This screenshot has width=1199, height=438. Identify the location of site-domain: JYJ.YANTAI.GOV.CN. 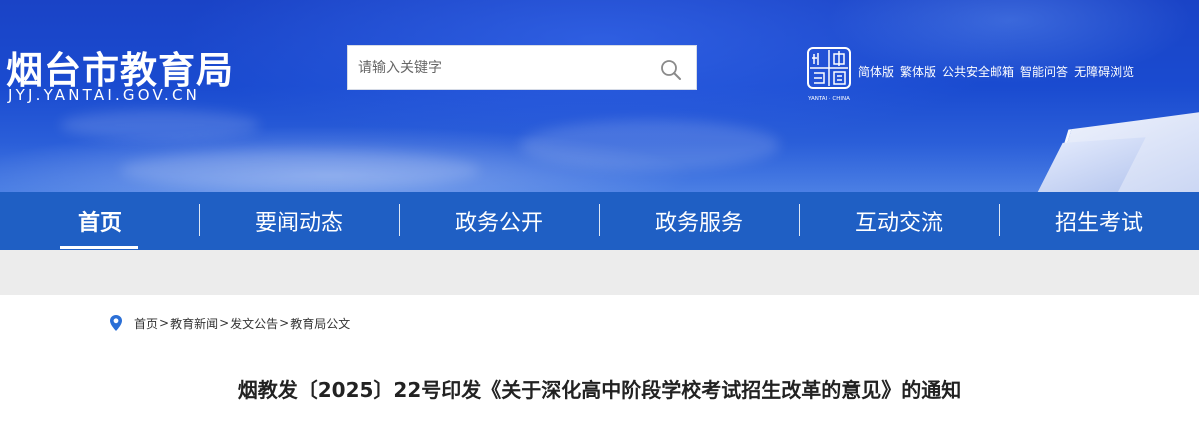
(104, 95).